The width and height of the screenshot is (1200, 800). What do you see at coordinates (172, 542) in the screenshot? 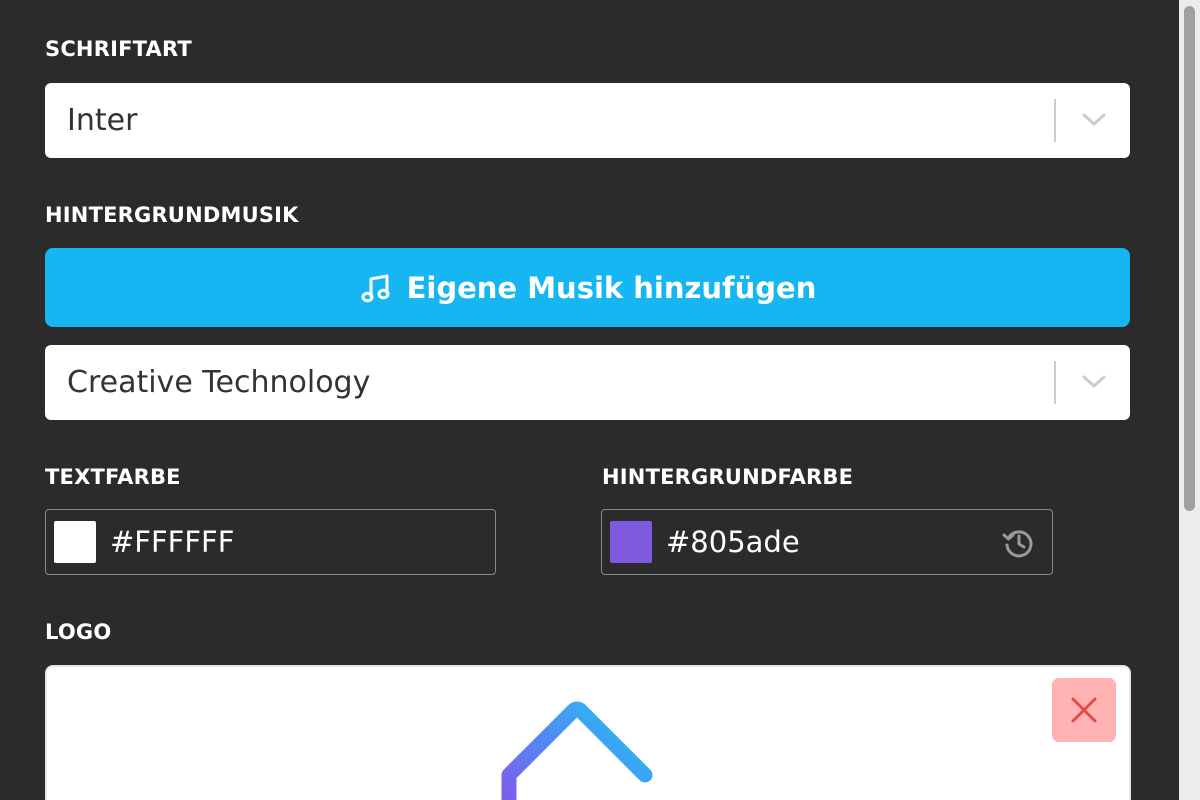
I see `text-color-value: #FFFFFF` at bounding box center [172, 542].